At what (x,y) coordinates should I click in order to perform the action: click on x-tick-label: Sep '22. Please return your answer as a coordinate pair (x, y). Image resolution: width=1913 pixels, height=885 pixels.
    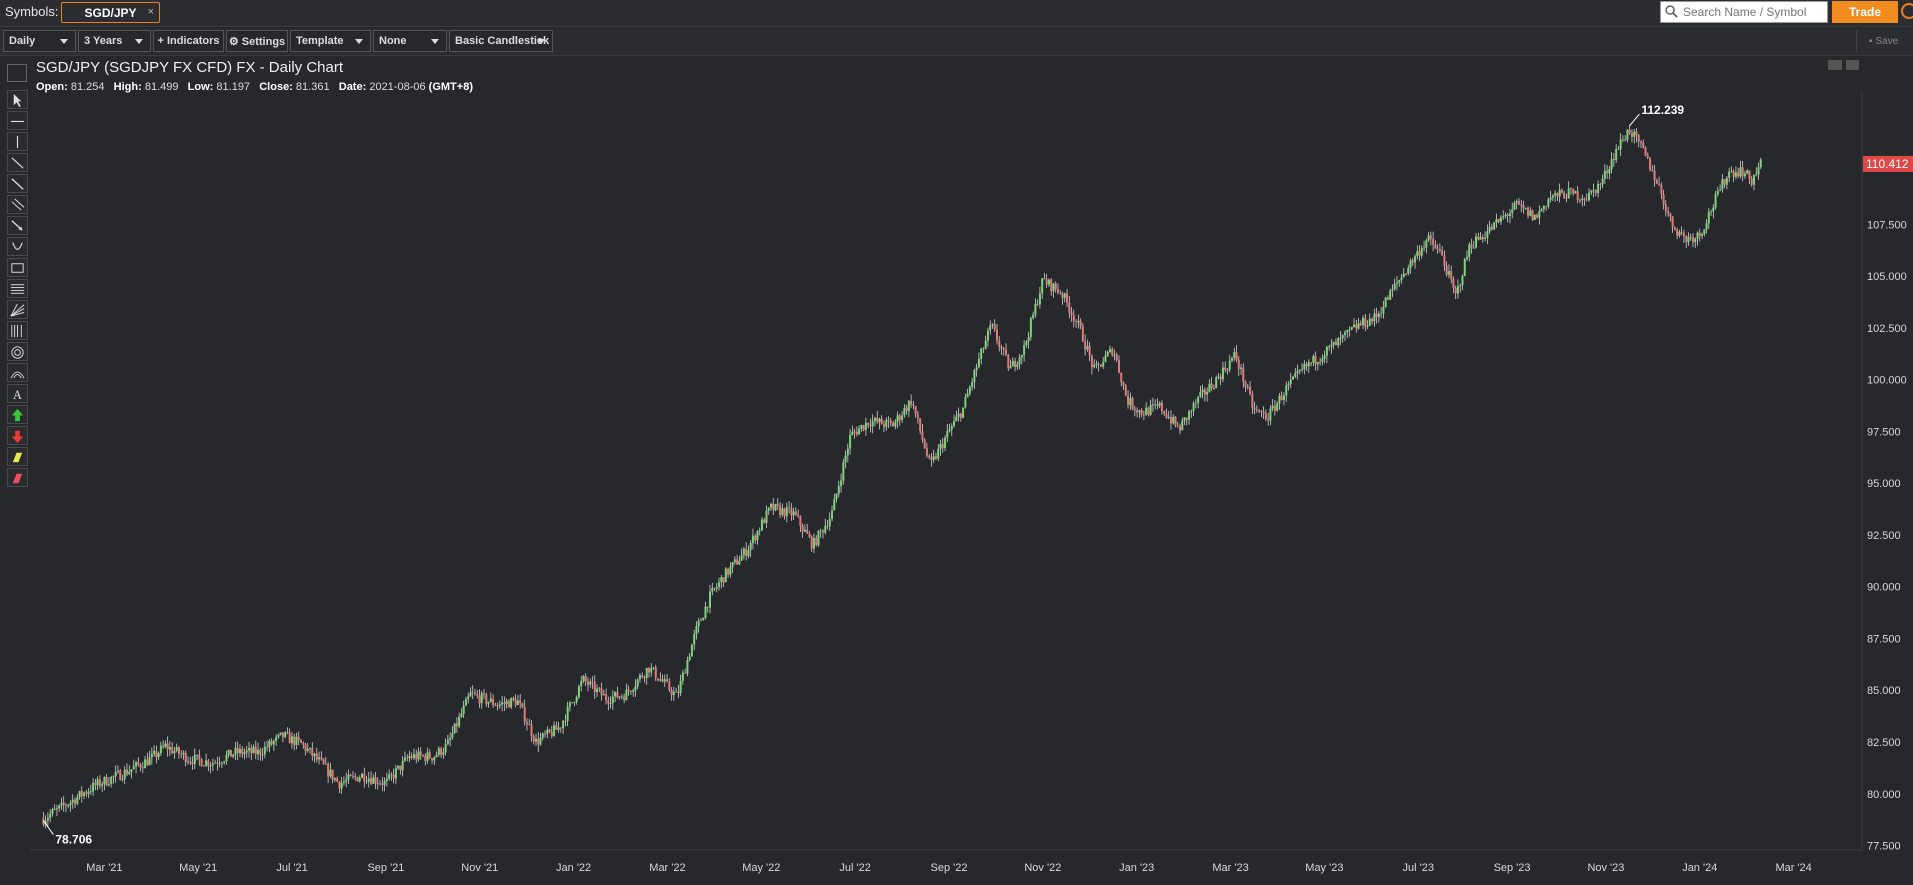
    Looking at the image, I should click on (949, 868).